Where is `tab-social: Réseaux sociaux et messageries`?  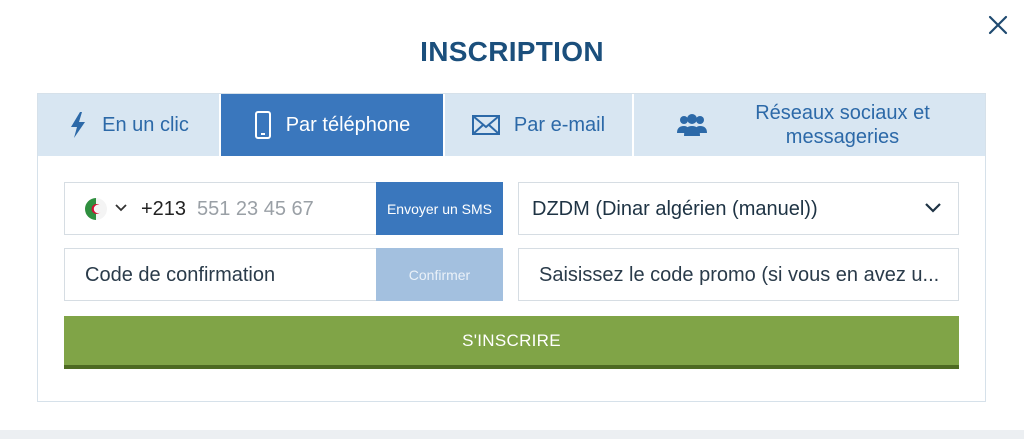
tab-social: Réseaux sociaux et messageries is located at coordinates (809, 125).